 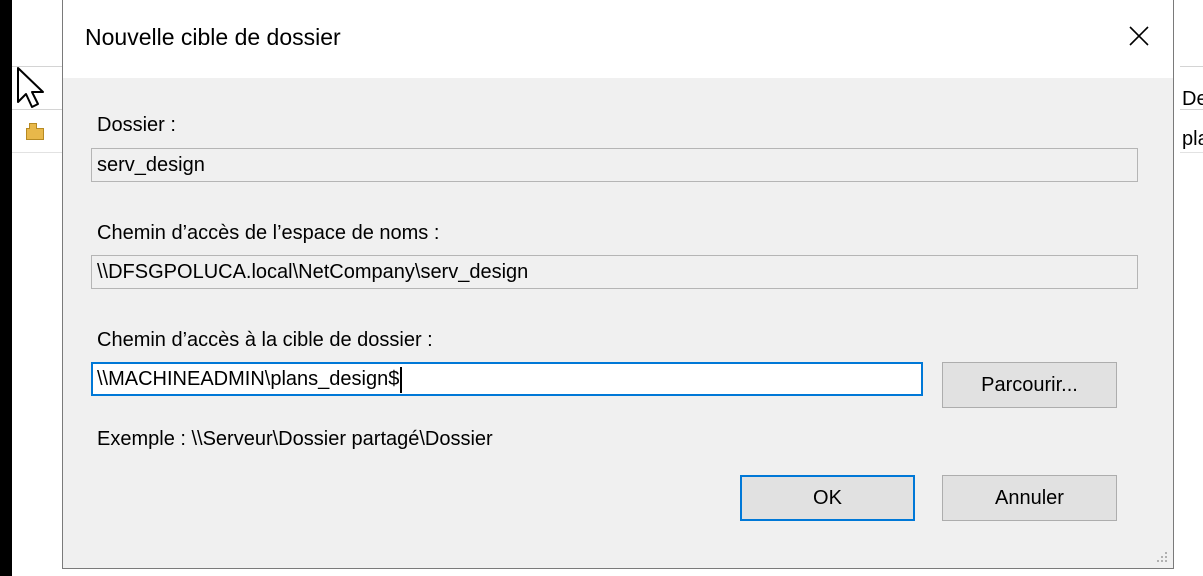 What do you see at coordinates (1162, 557) in the screenshot?
I see `resize-grip-icon` at bounding box center [1162, 557].